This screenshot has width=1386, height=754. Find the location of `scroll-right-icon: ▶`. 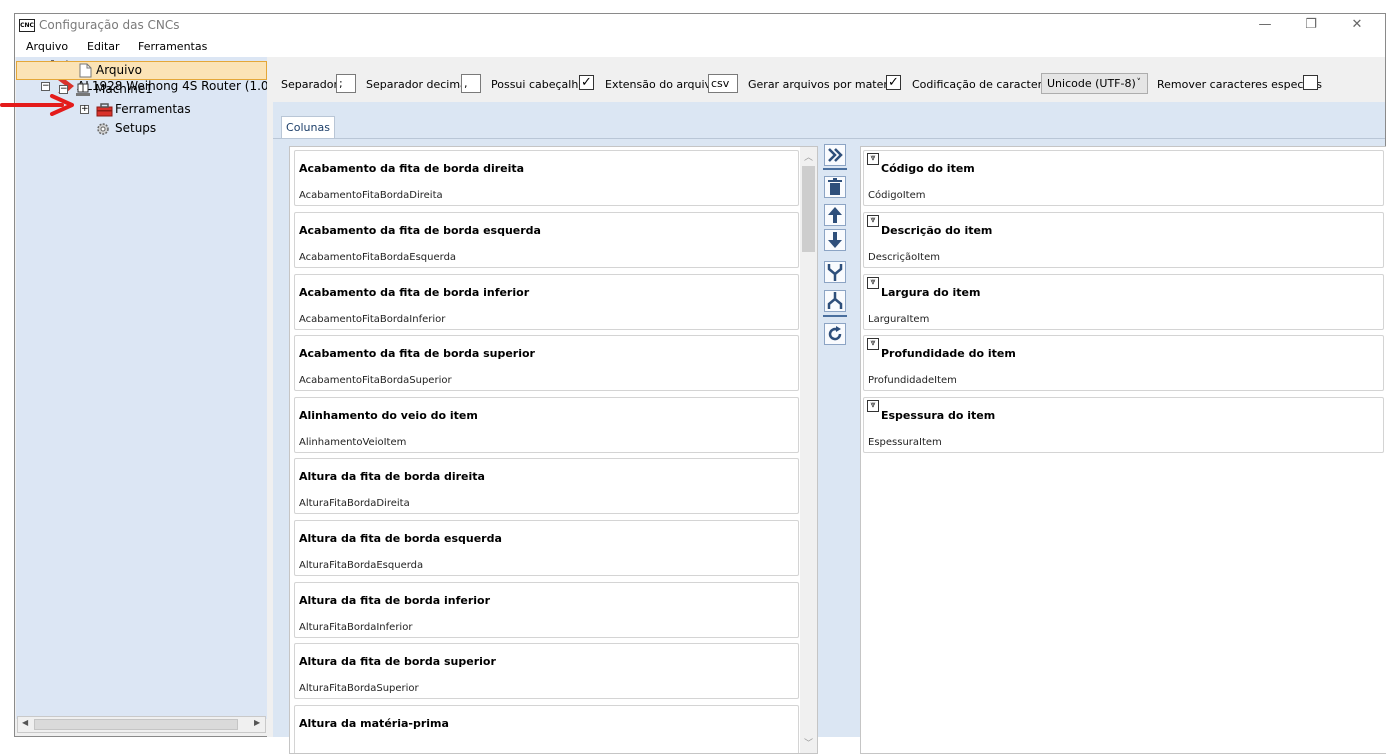

scroll-right-icon: ▶ is located at coordinates (257, 722).